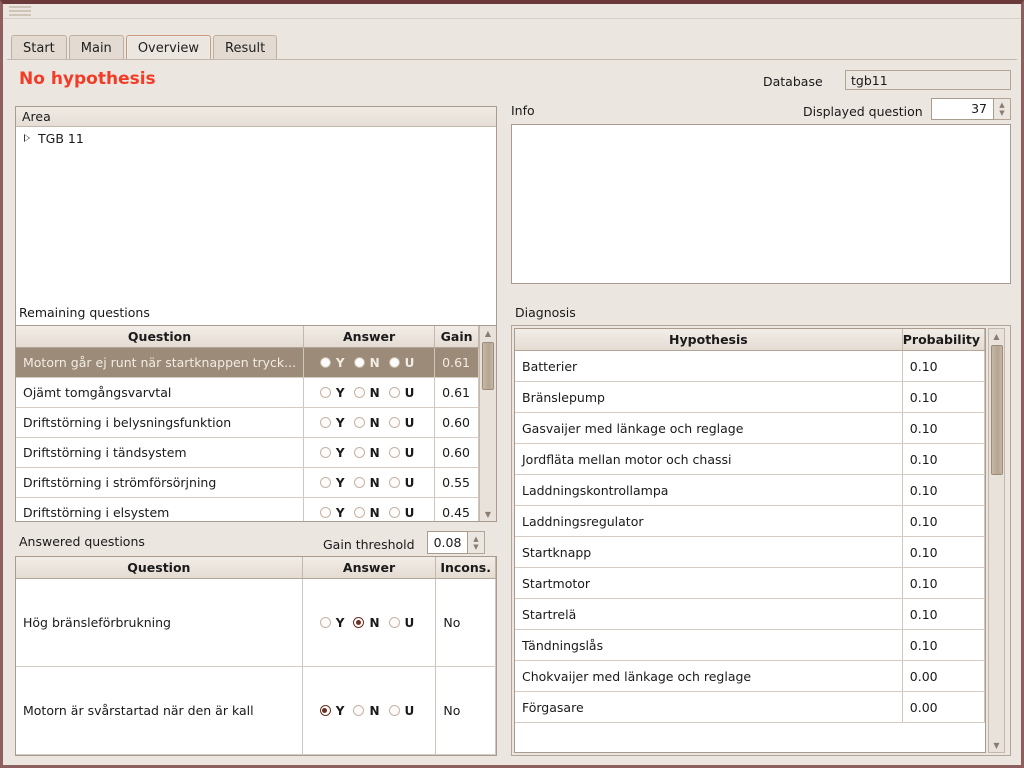 The image size is (1024, 768). I want to click on remaining-scroll-track, so click(488, 423).